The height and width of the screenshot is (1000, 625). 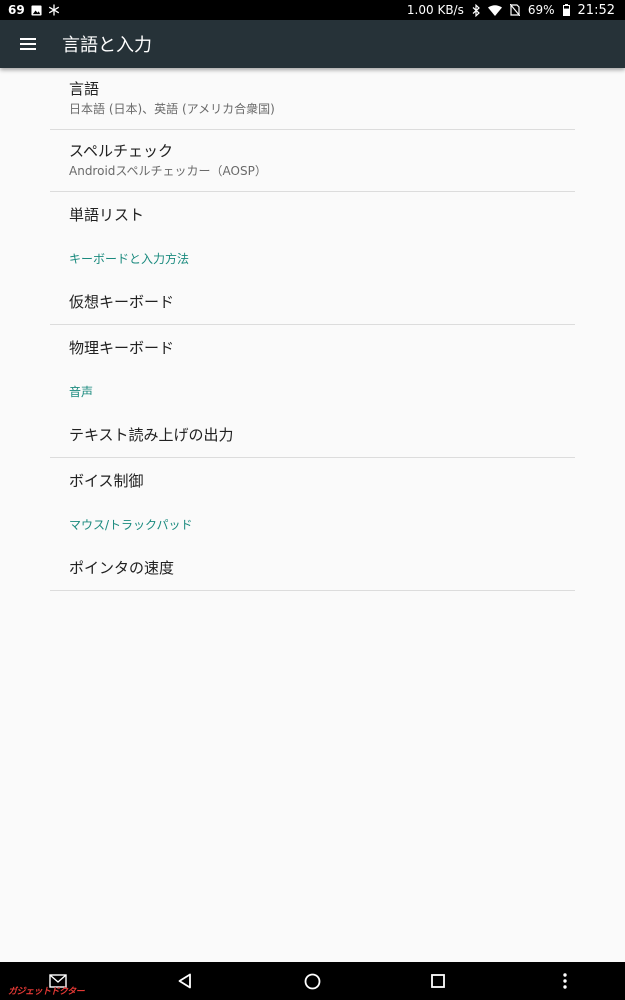 I want to click on page-title: 言語と入力, so click(x=107, y=45).